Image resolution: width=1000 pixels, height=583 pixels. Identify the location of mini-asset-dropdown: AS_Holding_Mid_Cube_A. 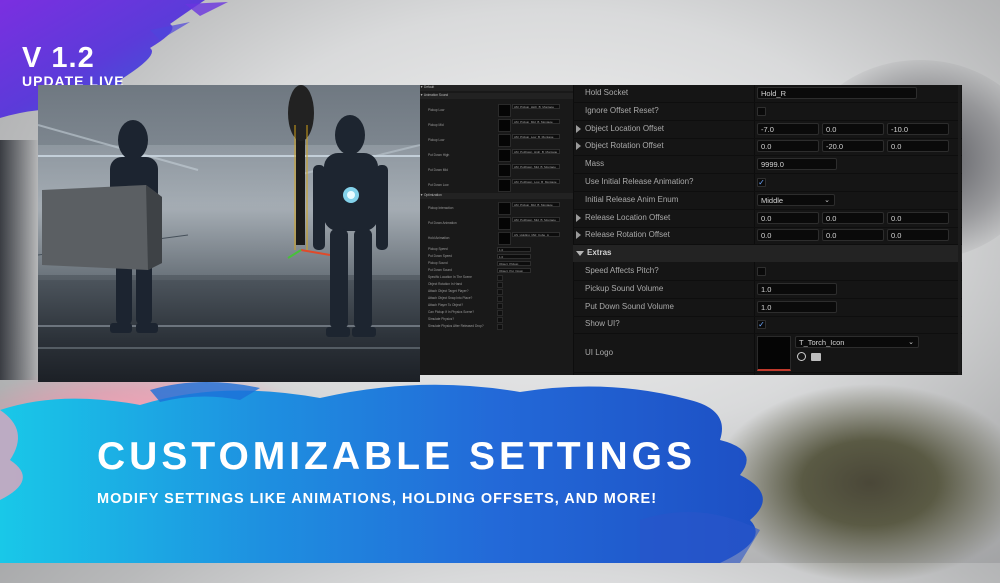
(536, 234).